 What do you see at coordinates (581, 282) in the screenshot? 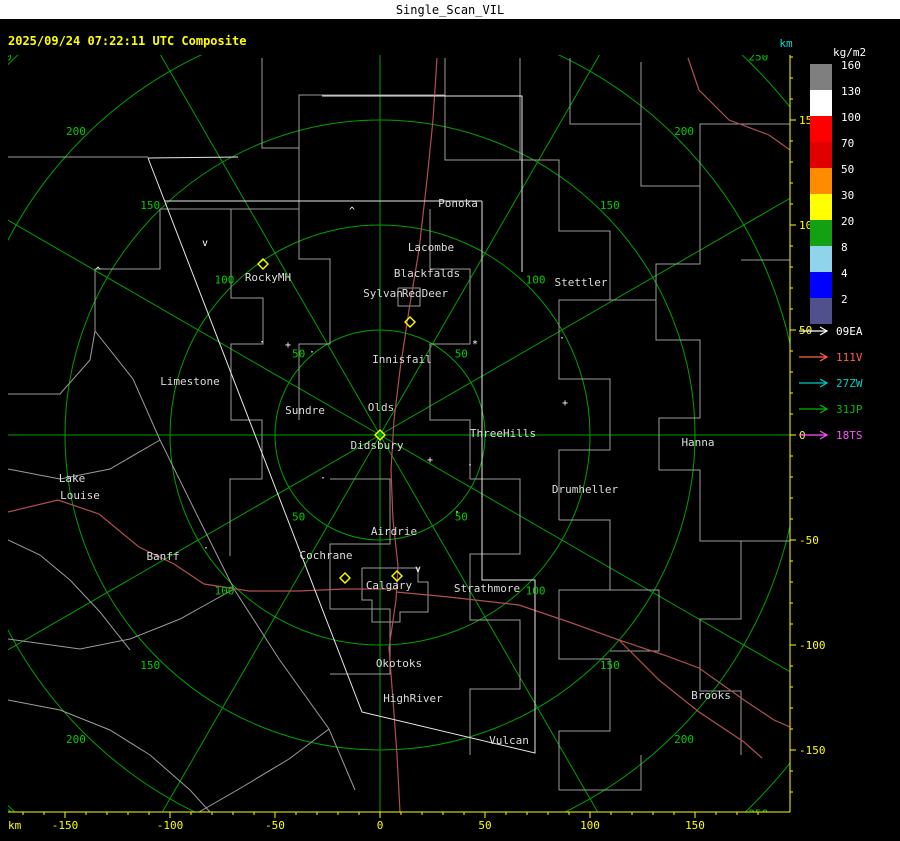
I see `city-label: Stettler` at bounding box center [581, 282].